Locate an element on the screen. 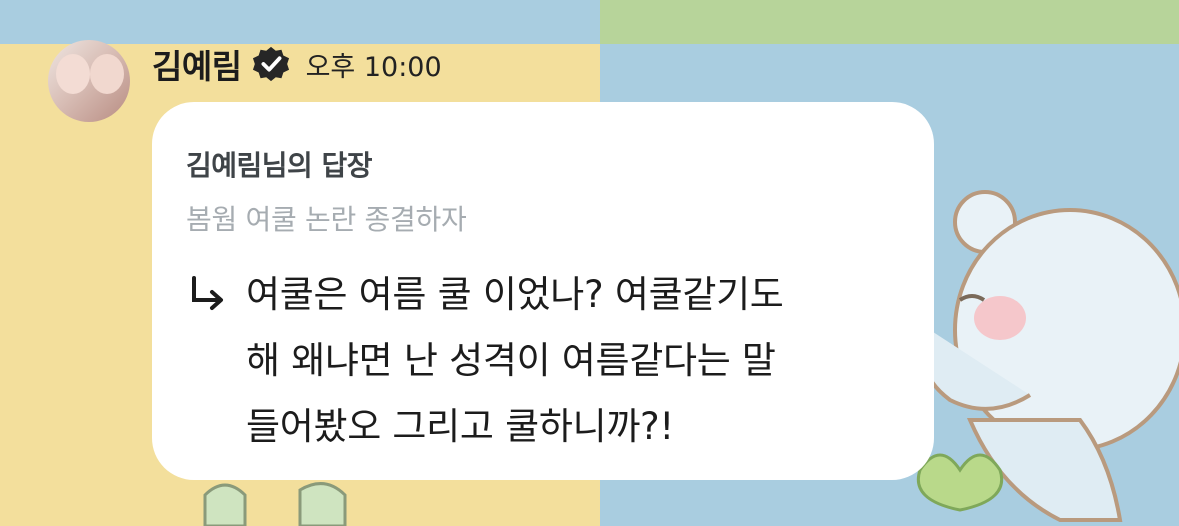 Image resolution: width=1179 pixels, height=526 pixels. verified-badge-icon is located at coordinates (270, 64).